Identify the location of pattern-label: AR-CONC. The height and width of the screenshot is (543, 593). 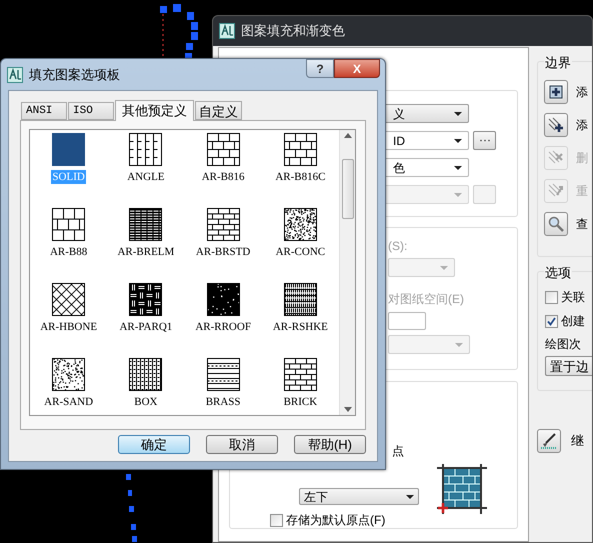
(300, 252).